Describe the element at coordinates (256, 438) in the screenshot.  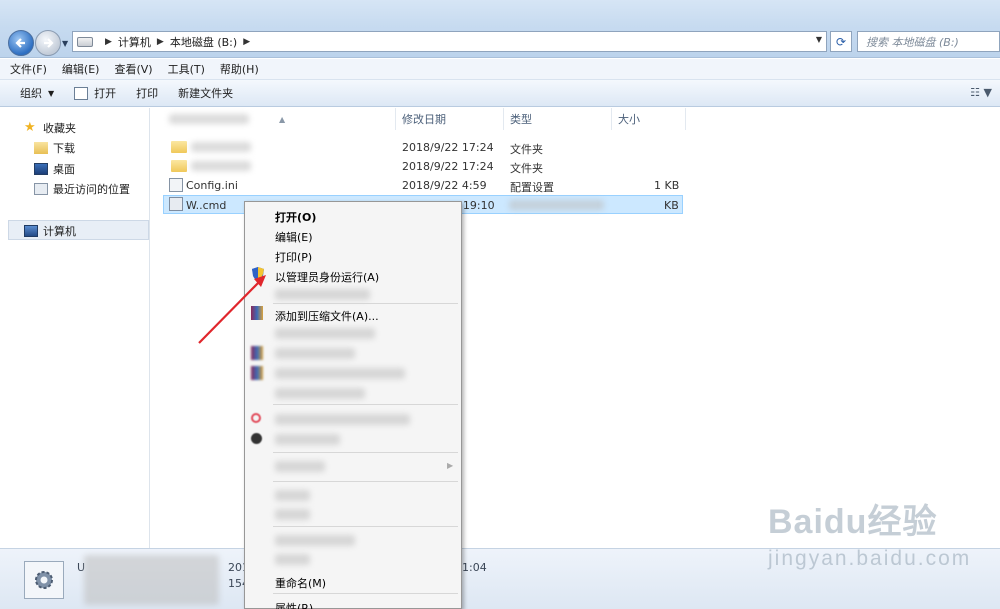
I see `app-icon` at that location.